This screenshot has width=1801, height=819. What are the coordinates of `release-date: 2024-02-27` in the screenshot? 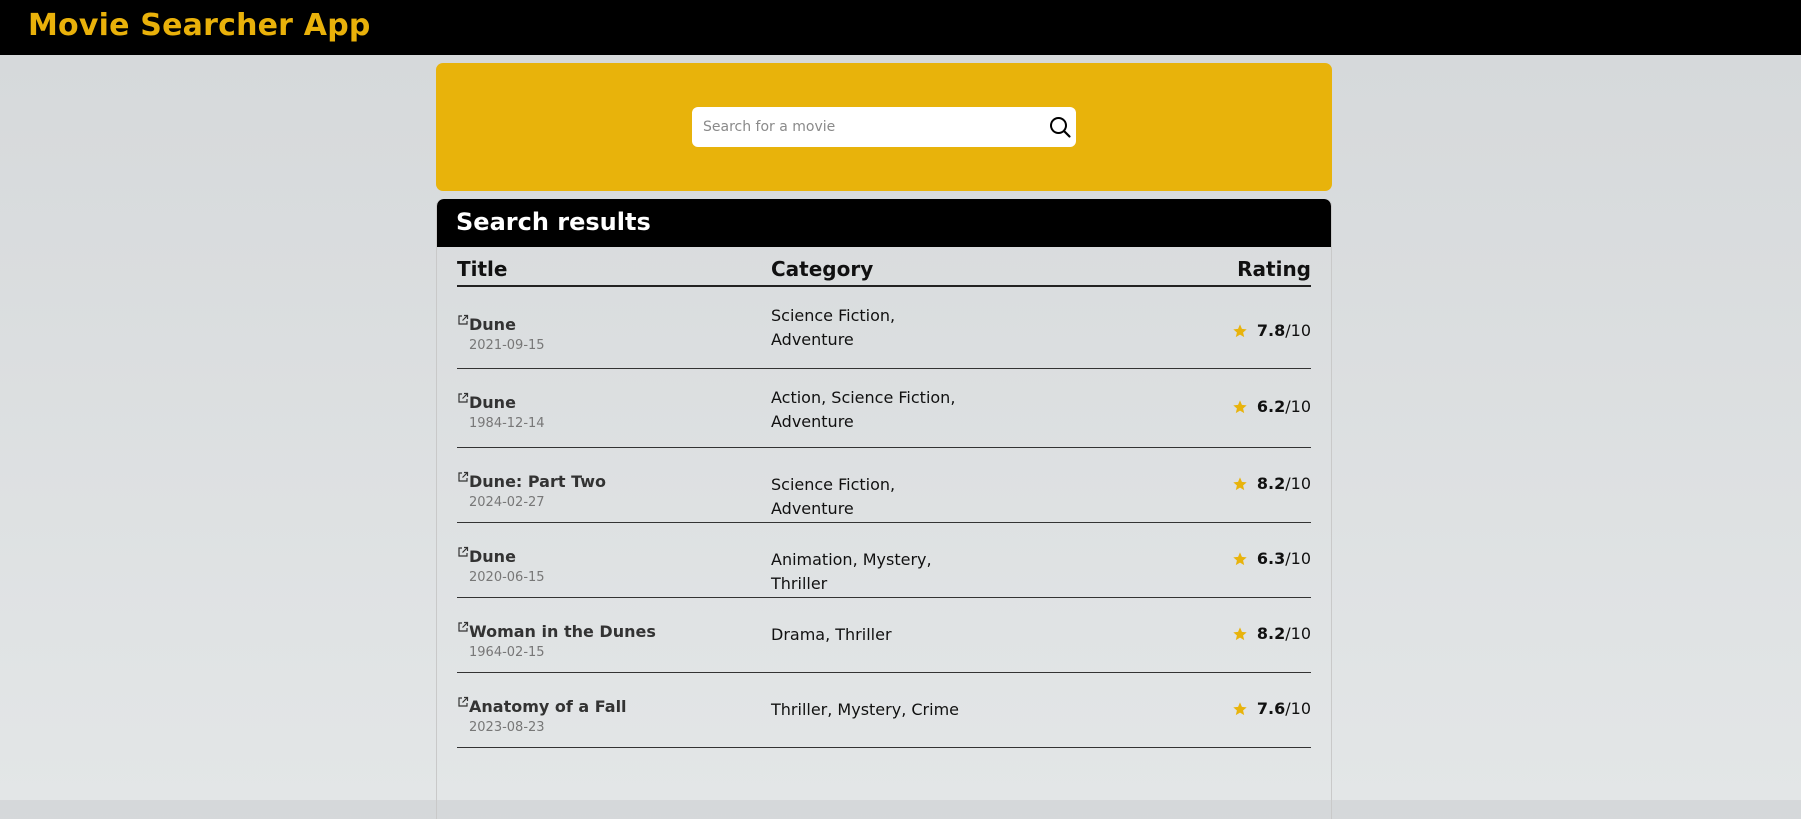 It's located at (507, 502).